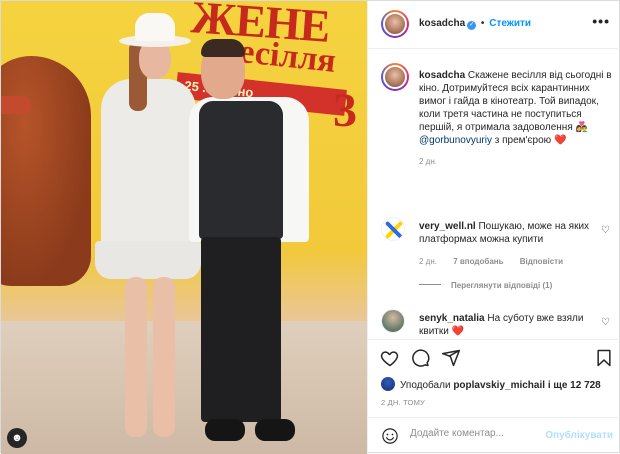 Image resolution: width=620 pixels, height=454 pixels. What do you see at coordinates (442, 75) in the screenshot?
I see `caption-username: kosadcha` at bounding box center [442, 75].